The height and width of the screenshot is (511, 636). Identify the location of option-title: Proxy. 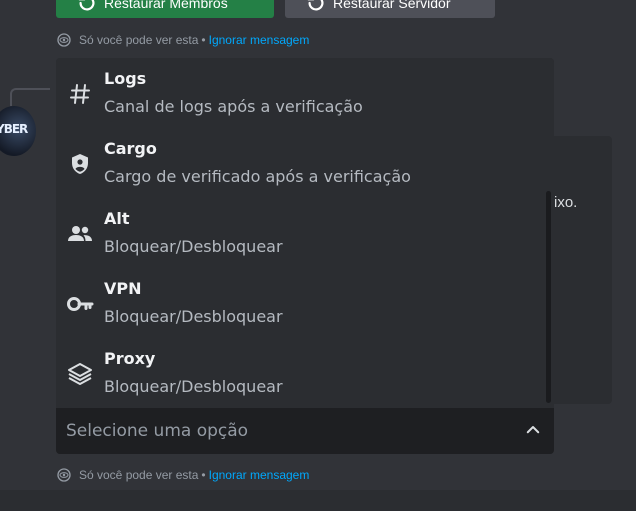
(130, 358).